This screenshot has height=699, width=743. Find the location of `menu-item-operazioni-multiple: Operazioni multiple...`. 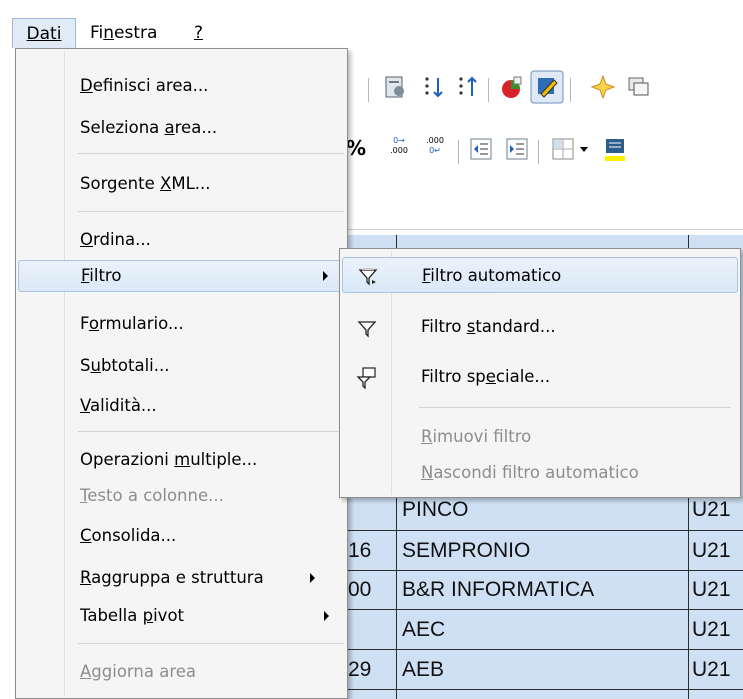

menu-item-operazioni-multiple: Operazioni multiple... is located at coordinates (181, 460).